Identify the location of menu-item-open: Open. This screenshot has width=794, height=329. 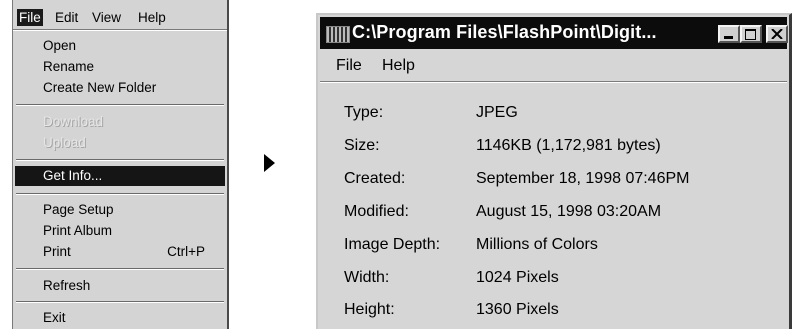
(132, 46).